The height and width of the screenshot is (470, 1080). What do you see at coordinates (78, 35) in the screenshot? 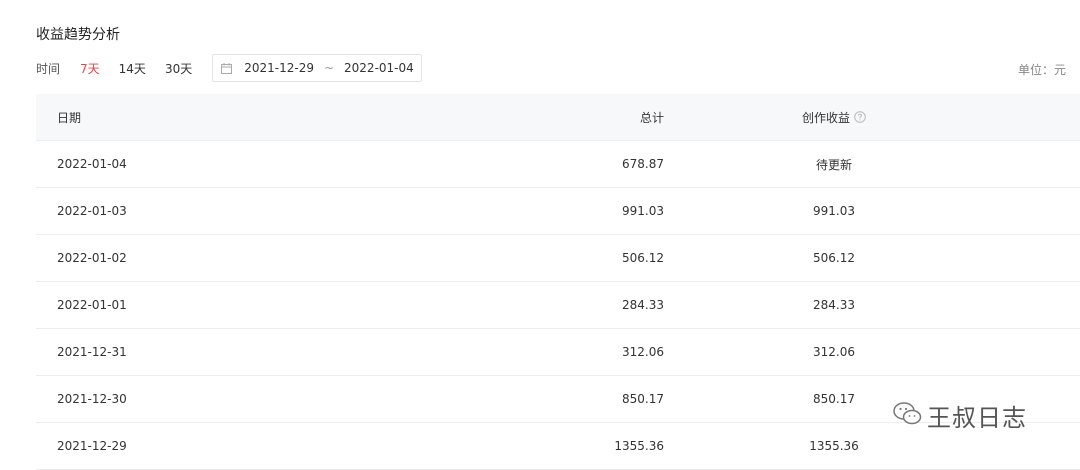
I see `page-title: 收益趋势分析` at bounding box center [78, 35].